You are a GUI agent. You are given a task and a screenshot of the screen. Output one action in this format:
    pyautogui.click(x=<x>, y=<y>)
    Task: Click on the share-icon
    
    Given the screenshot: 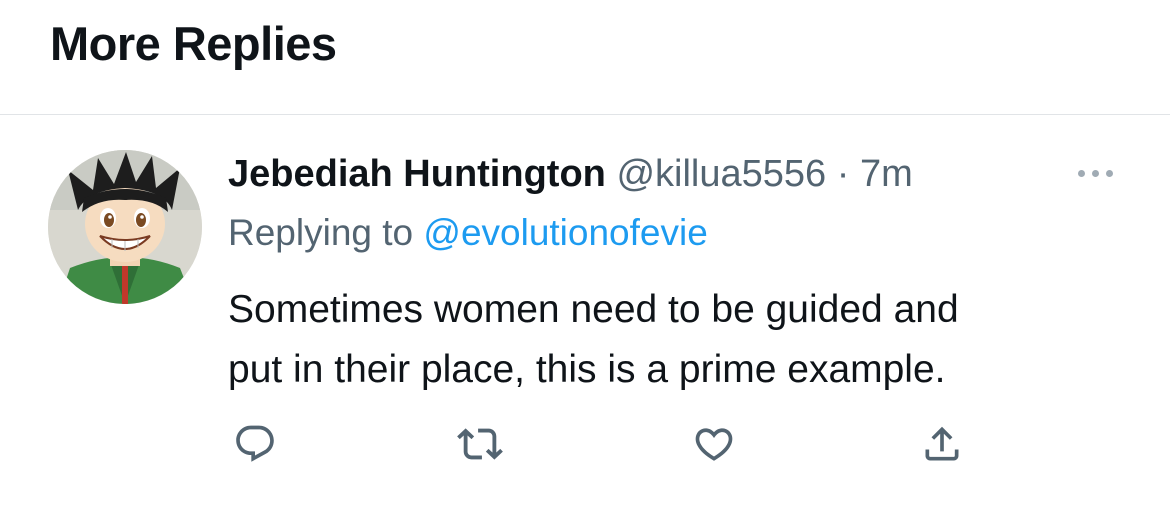 What is the action you would take?
    pyautogui.click(x=942, y=443)
    